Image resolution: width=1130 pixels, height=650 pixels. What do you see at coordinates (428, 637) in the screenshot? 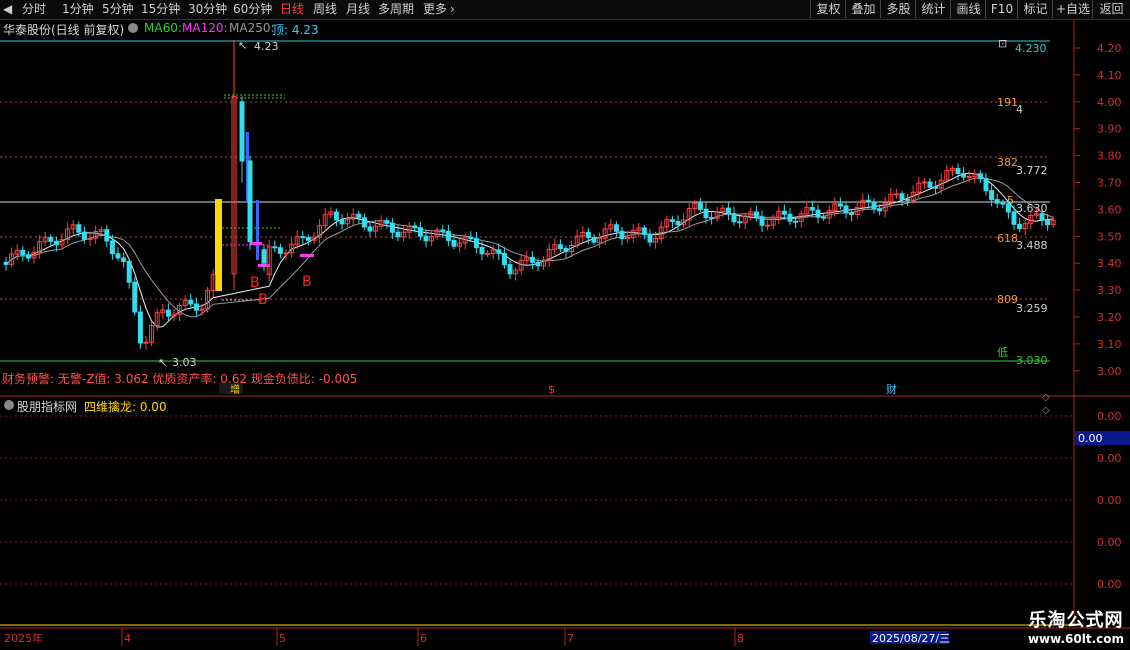
I see `x-axis-ticks` at bounding box center [428, 637].